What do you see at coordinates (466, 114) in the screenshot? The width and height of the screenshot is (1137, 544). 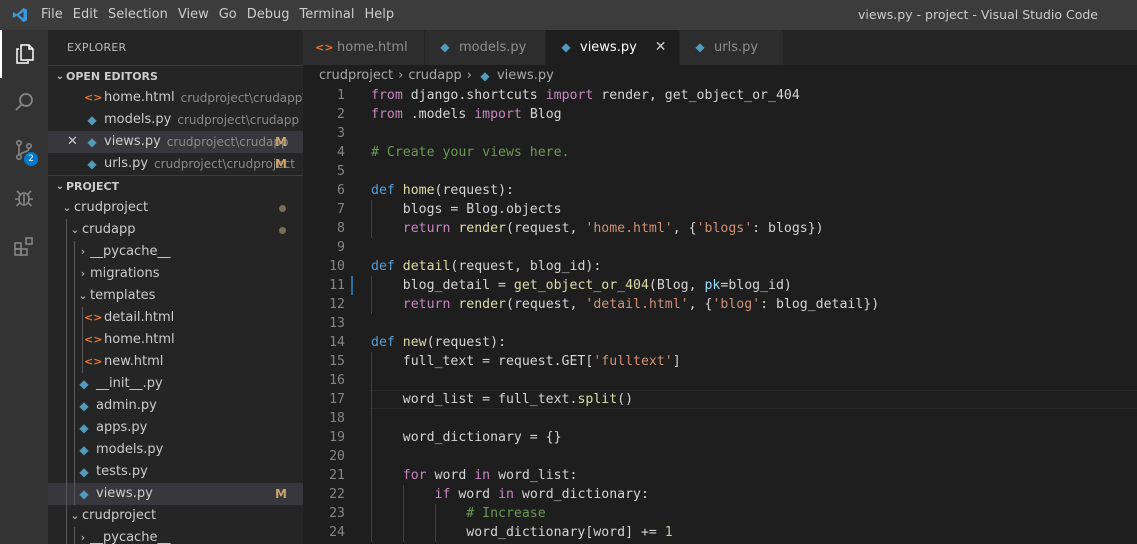 I see `code-text: from .models import Blog` at bounding box center [466, 114].